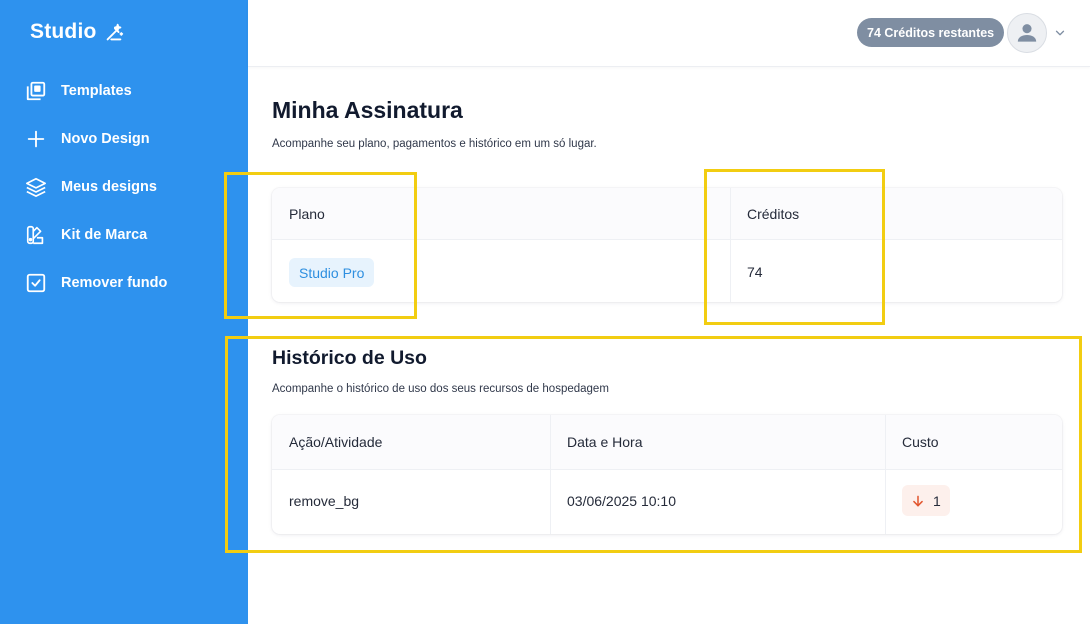 Image resolution: width=1090 pixels, height=624 pixels. Describe the element at coordinates (36, 283) in the screenshot. I see `checkbox-icon` at that location.